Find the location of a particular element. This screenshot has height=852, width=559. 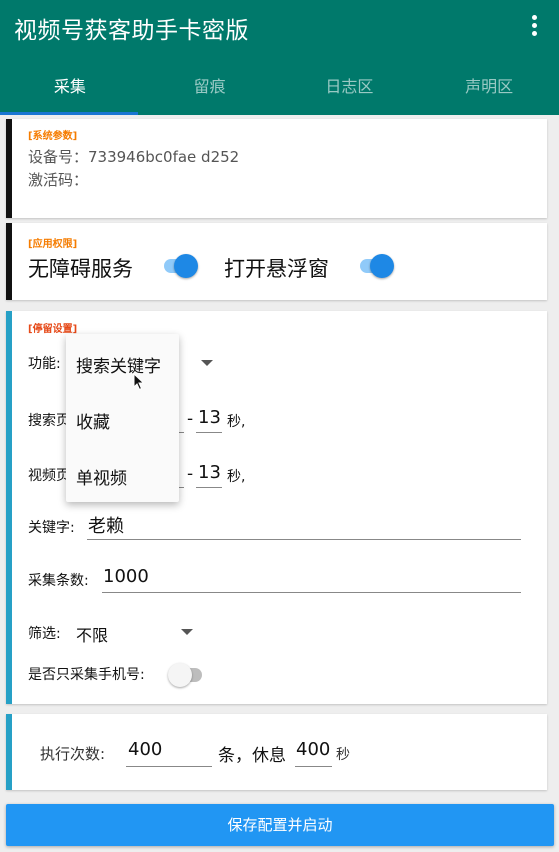

keyword-input: 老赖 is located at coordinates (106, 525).